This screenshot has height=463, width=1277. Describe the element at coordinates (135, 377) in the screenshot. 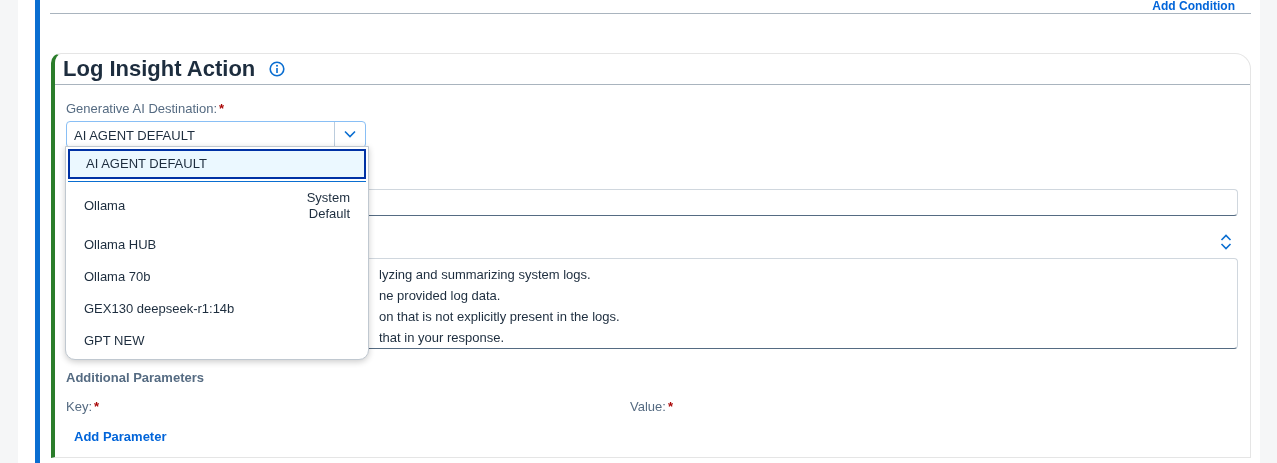

I see `section-heading: Additional Parameters` at that location.